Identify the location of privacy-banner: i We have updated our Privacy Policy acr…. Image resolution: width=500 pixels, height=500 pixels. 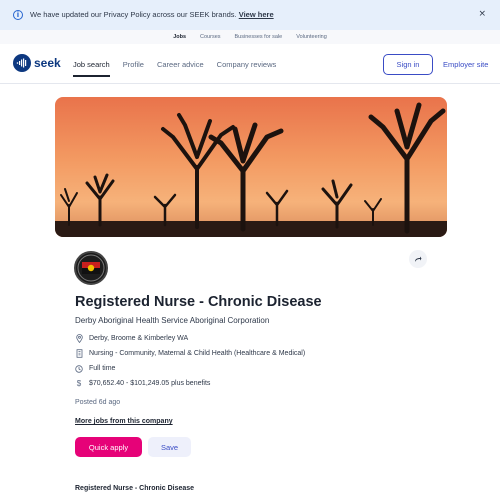
(250, 15).